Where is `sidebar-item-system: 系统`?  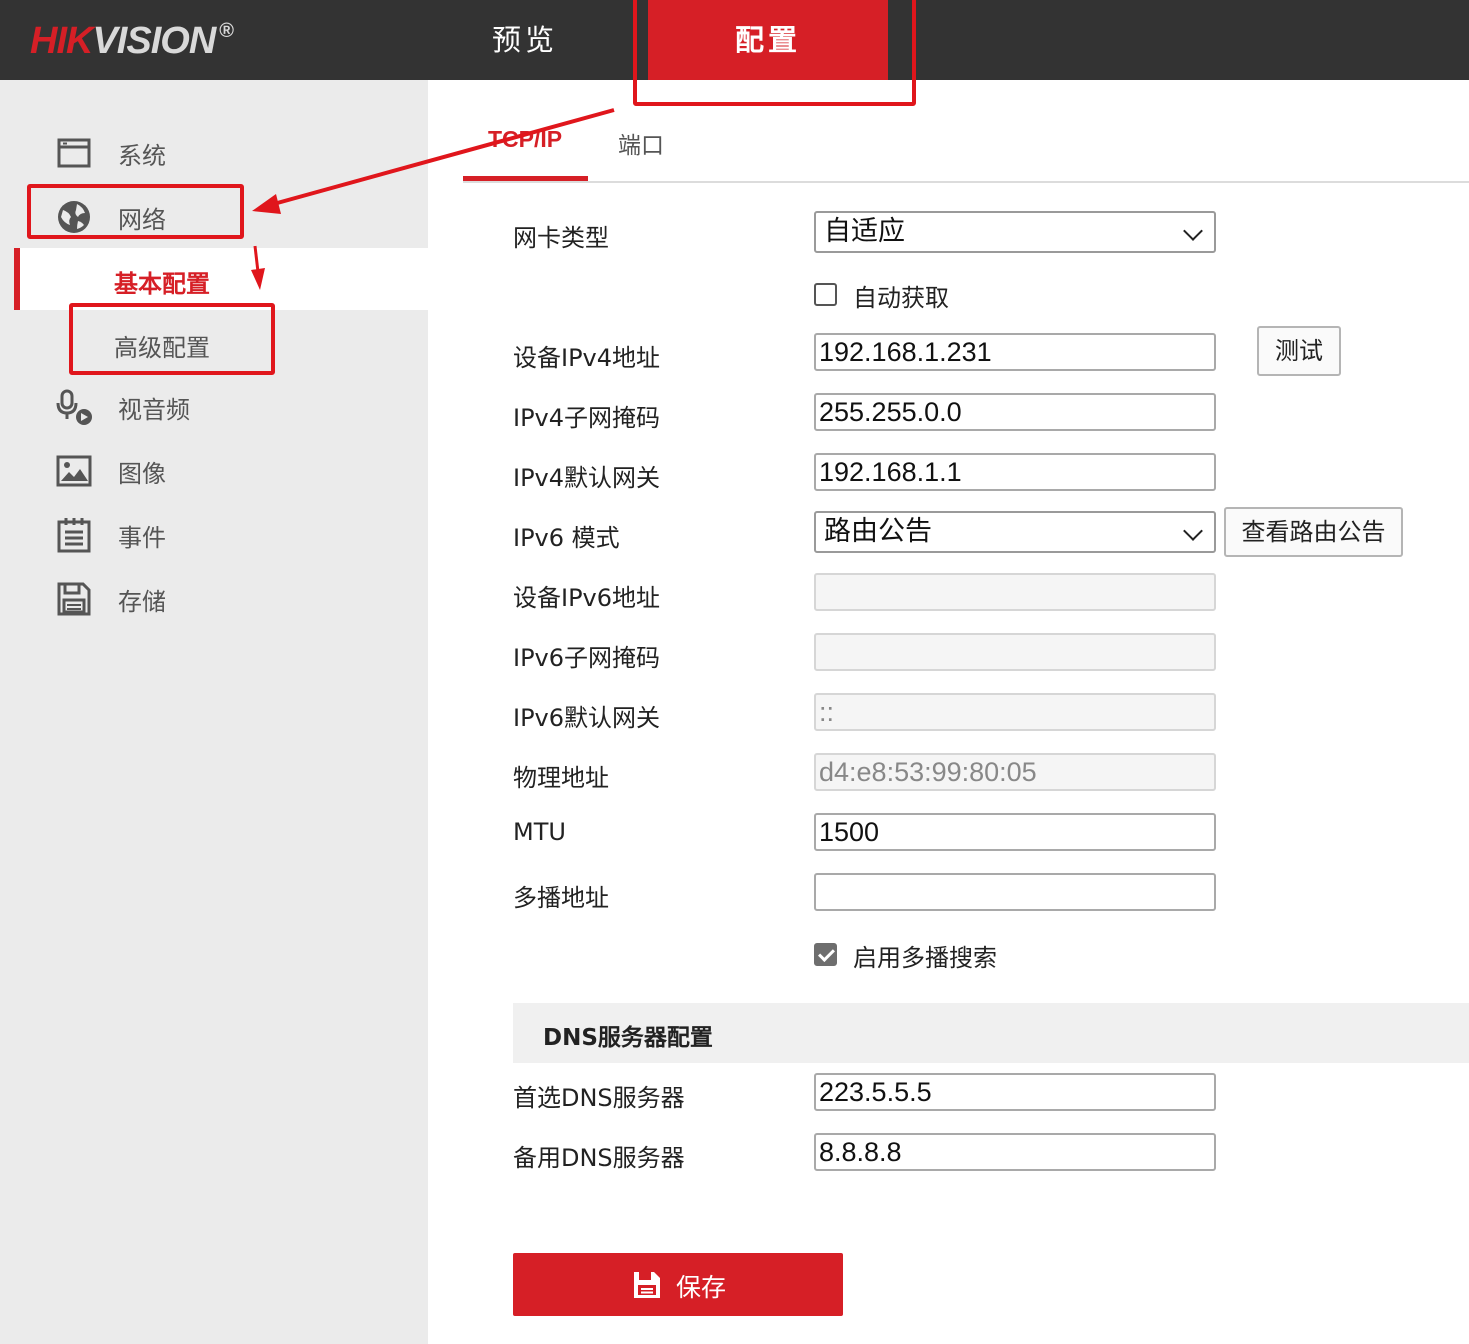
sidebar-item-system: 系统 is located at coordinates (214, 152).